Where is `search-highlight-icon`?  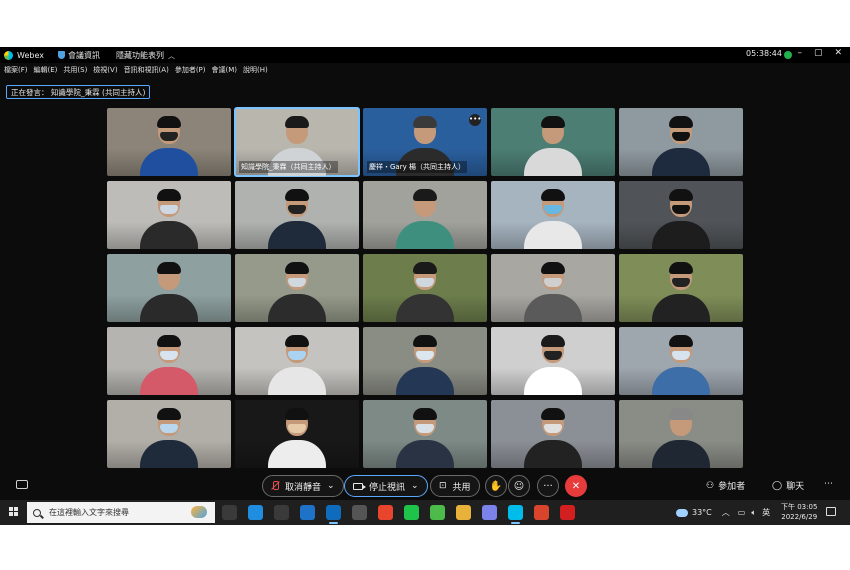
search-highlight-icon is located at coordinates (199, 512).